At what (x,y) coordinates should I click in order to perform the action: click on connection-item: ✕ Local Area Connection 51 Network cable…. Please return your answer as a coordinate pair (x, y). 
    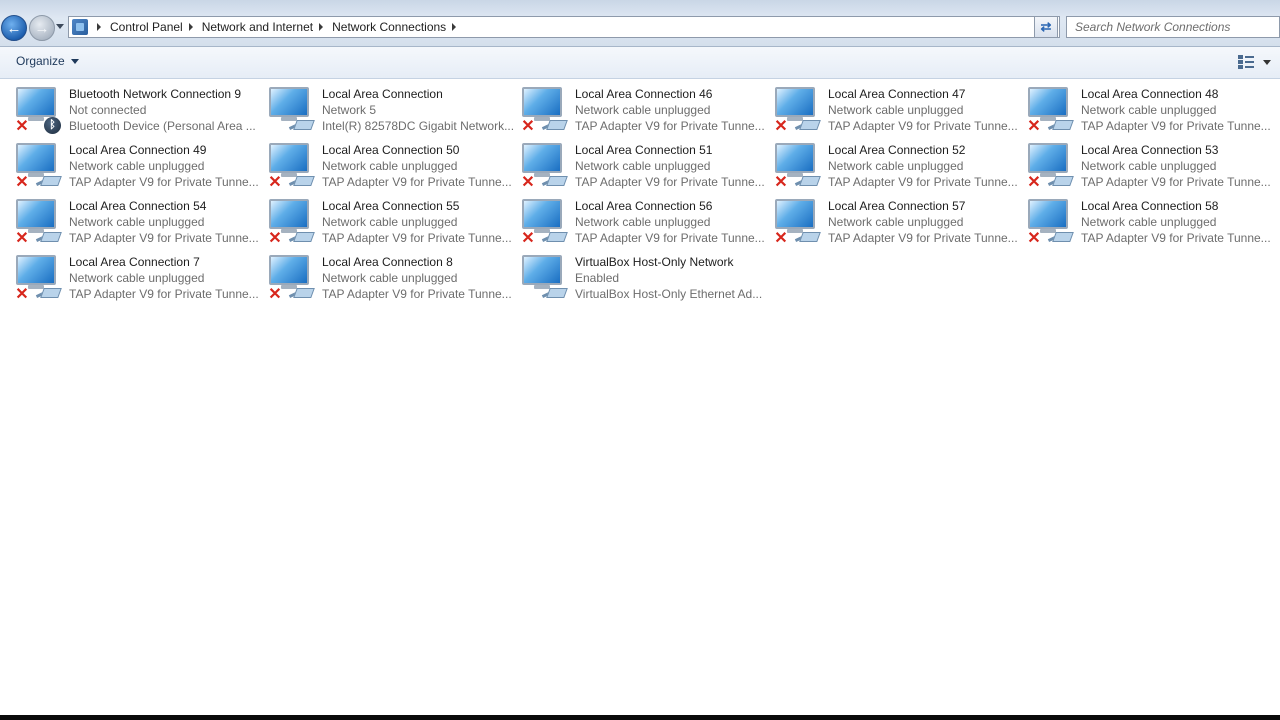
    Looking at the image, I should click on (646, 169).